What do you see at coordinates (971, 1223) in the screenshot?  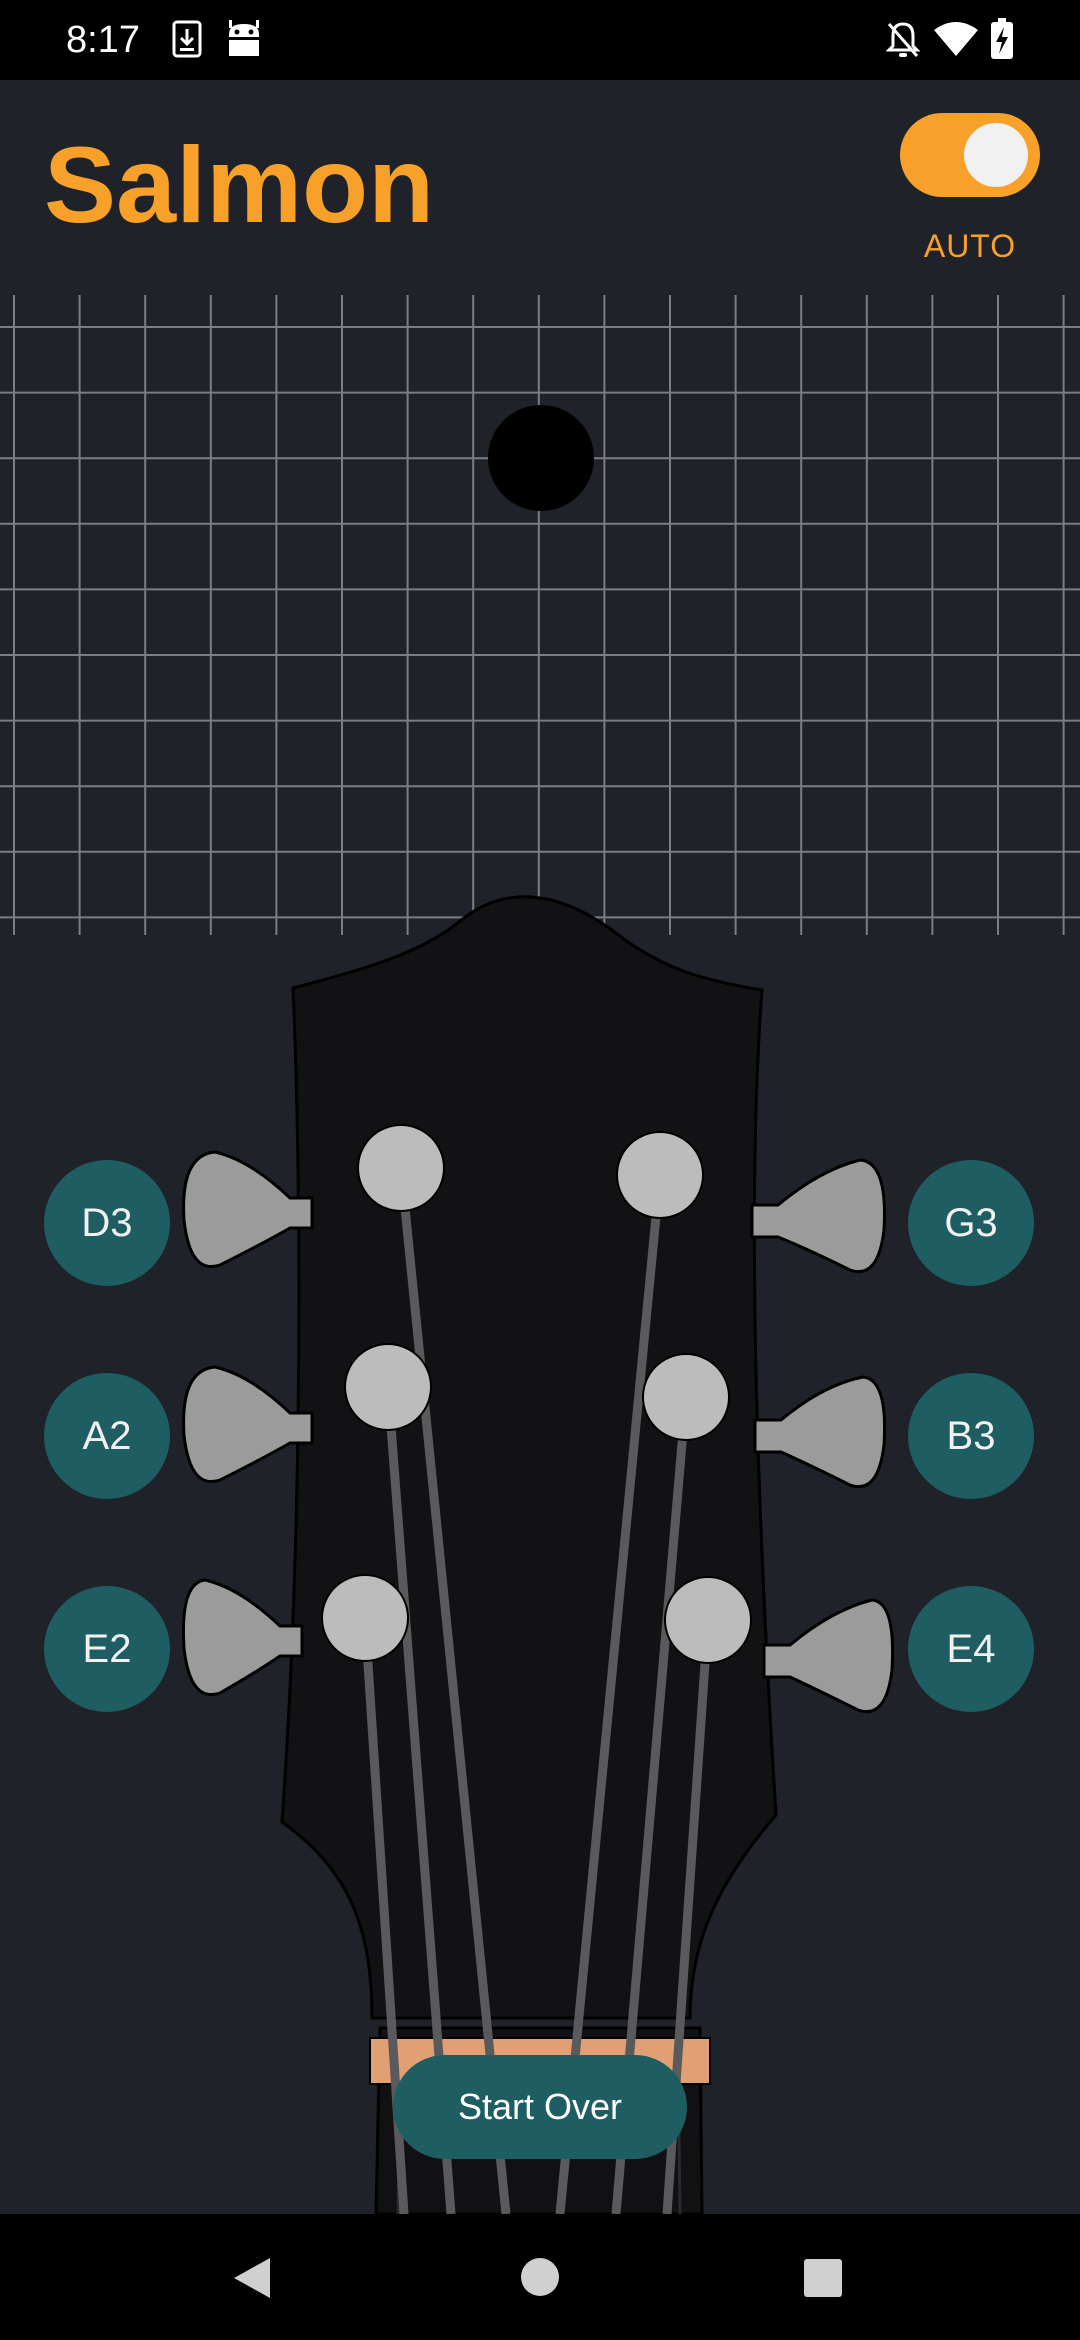 I see `string-button-g3: G3` at bounding box center [971, 1223].